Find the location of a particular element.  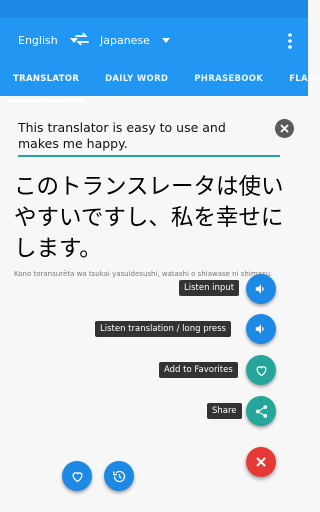

share-button is located at coordinates (261, 411).